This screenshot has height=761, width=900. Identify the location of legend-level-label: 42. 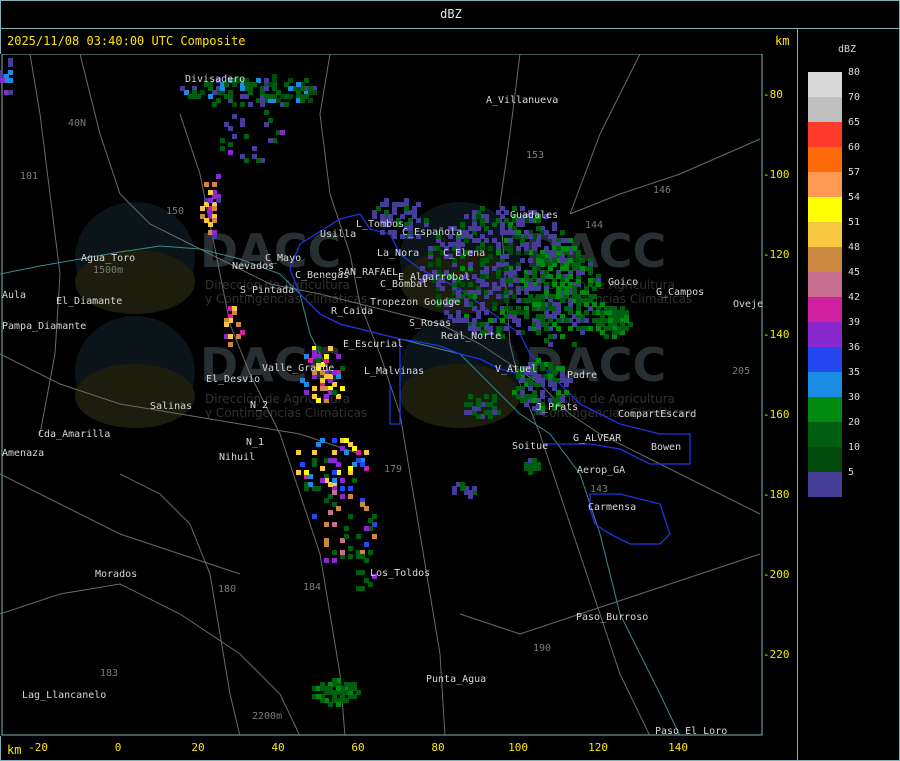
(854, 297).